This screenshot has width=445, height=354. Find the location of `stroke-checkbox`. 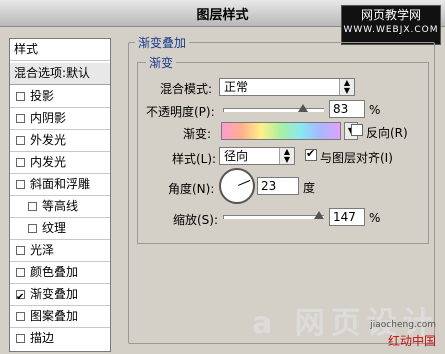

stroke-checkbox is located at coordinates (20, 338).